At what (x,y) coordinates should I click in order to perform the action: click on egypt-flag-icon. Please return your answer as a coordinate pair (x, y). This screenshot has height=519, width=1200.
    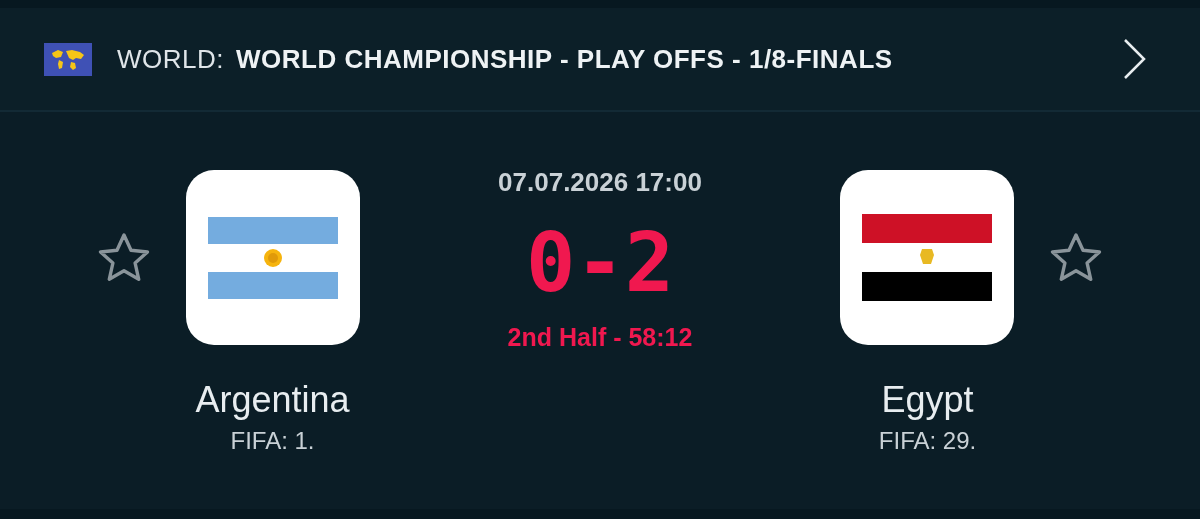
    Looking at the image, I should click on (927, 257).